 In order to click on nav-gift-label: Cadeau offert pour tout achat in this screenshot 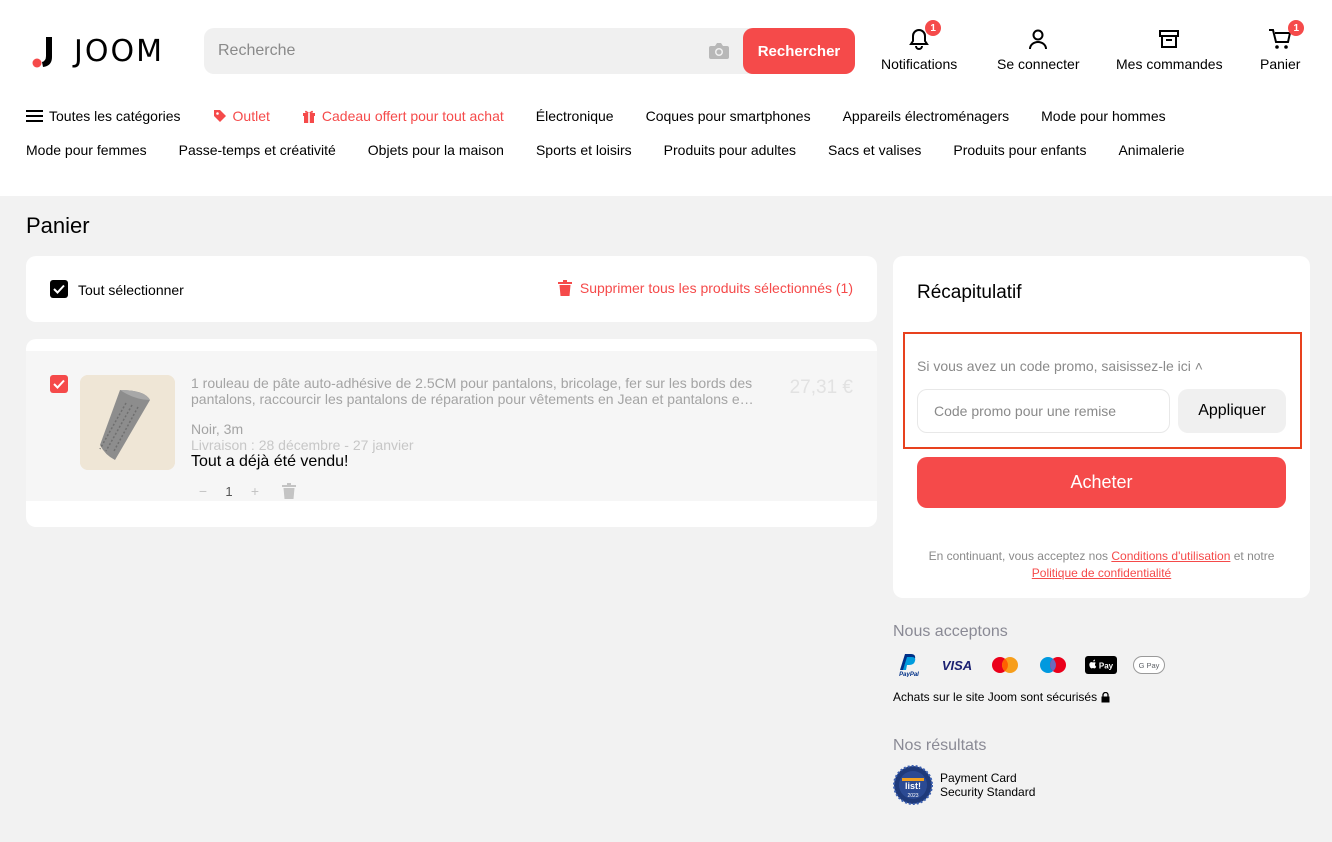, I will do `click(412, 116)`.